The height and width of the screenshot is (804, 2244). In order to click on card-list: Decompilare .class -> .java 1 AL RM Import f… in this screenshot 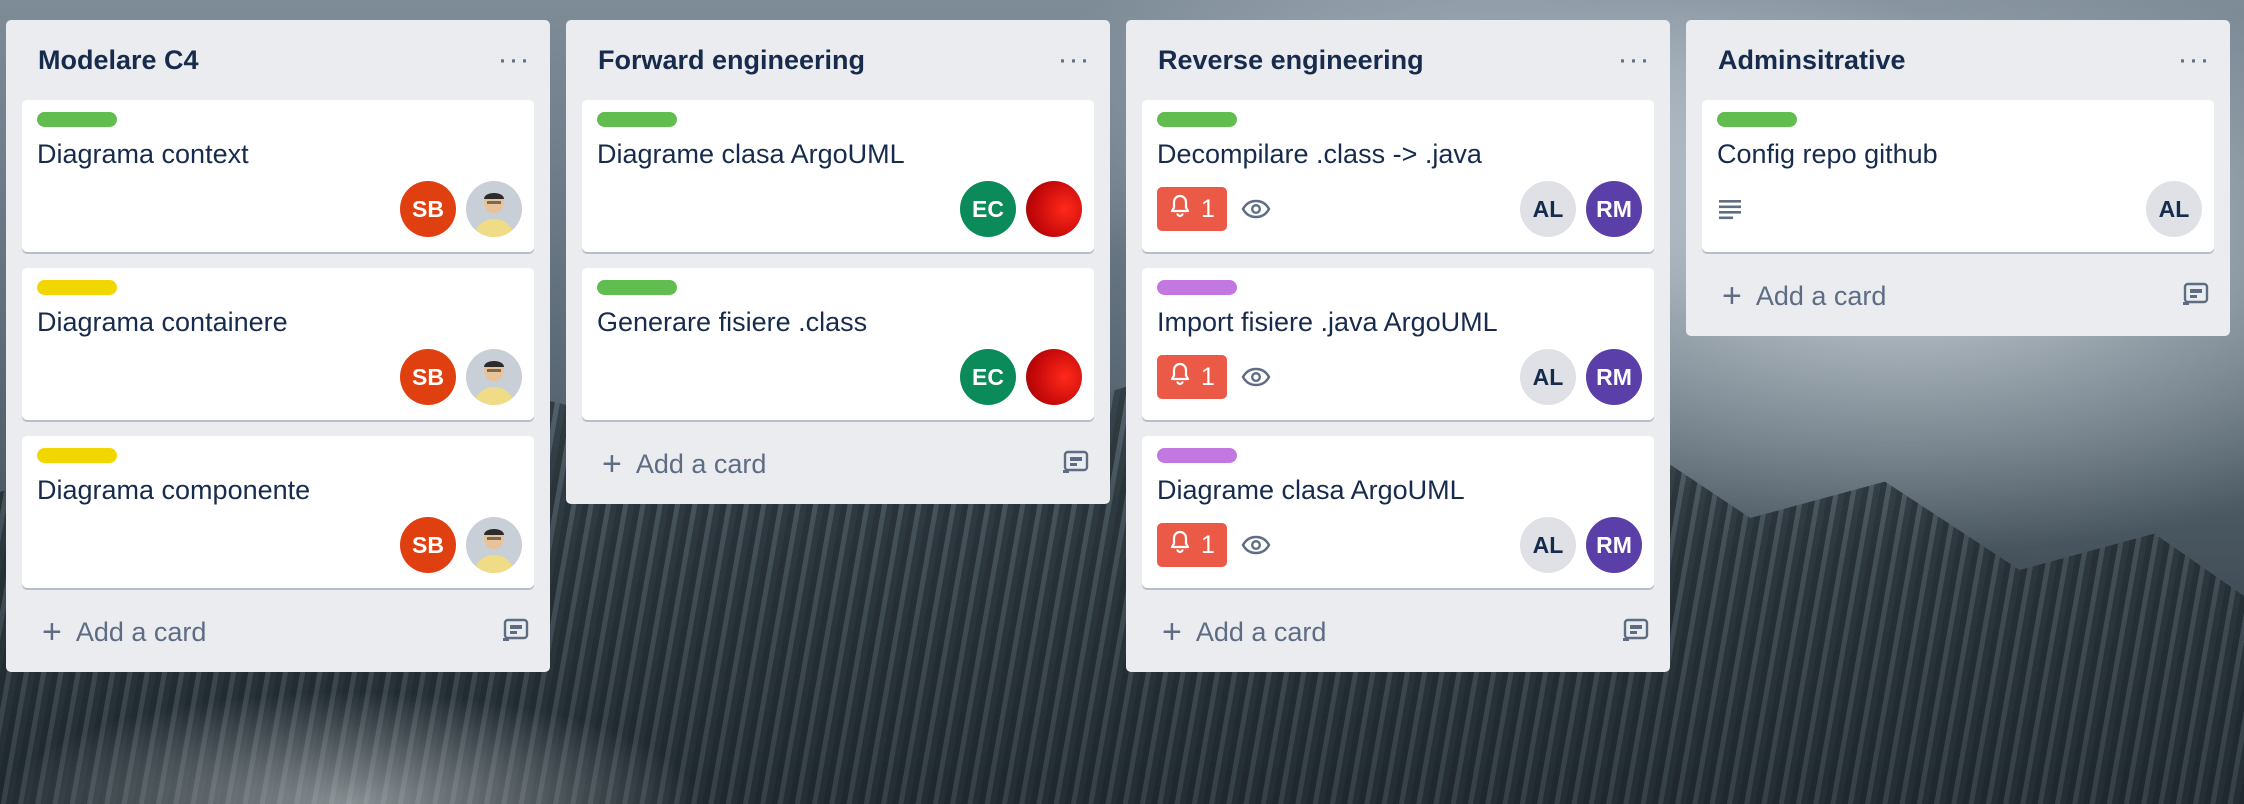, I will do `click(1398, 344)`.